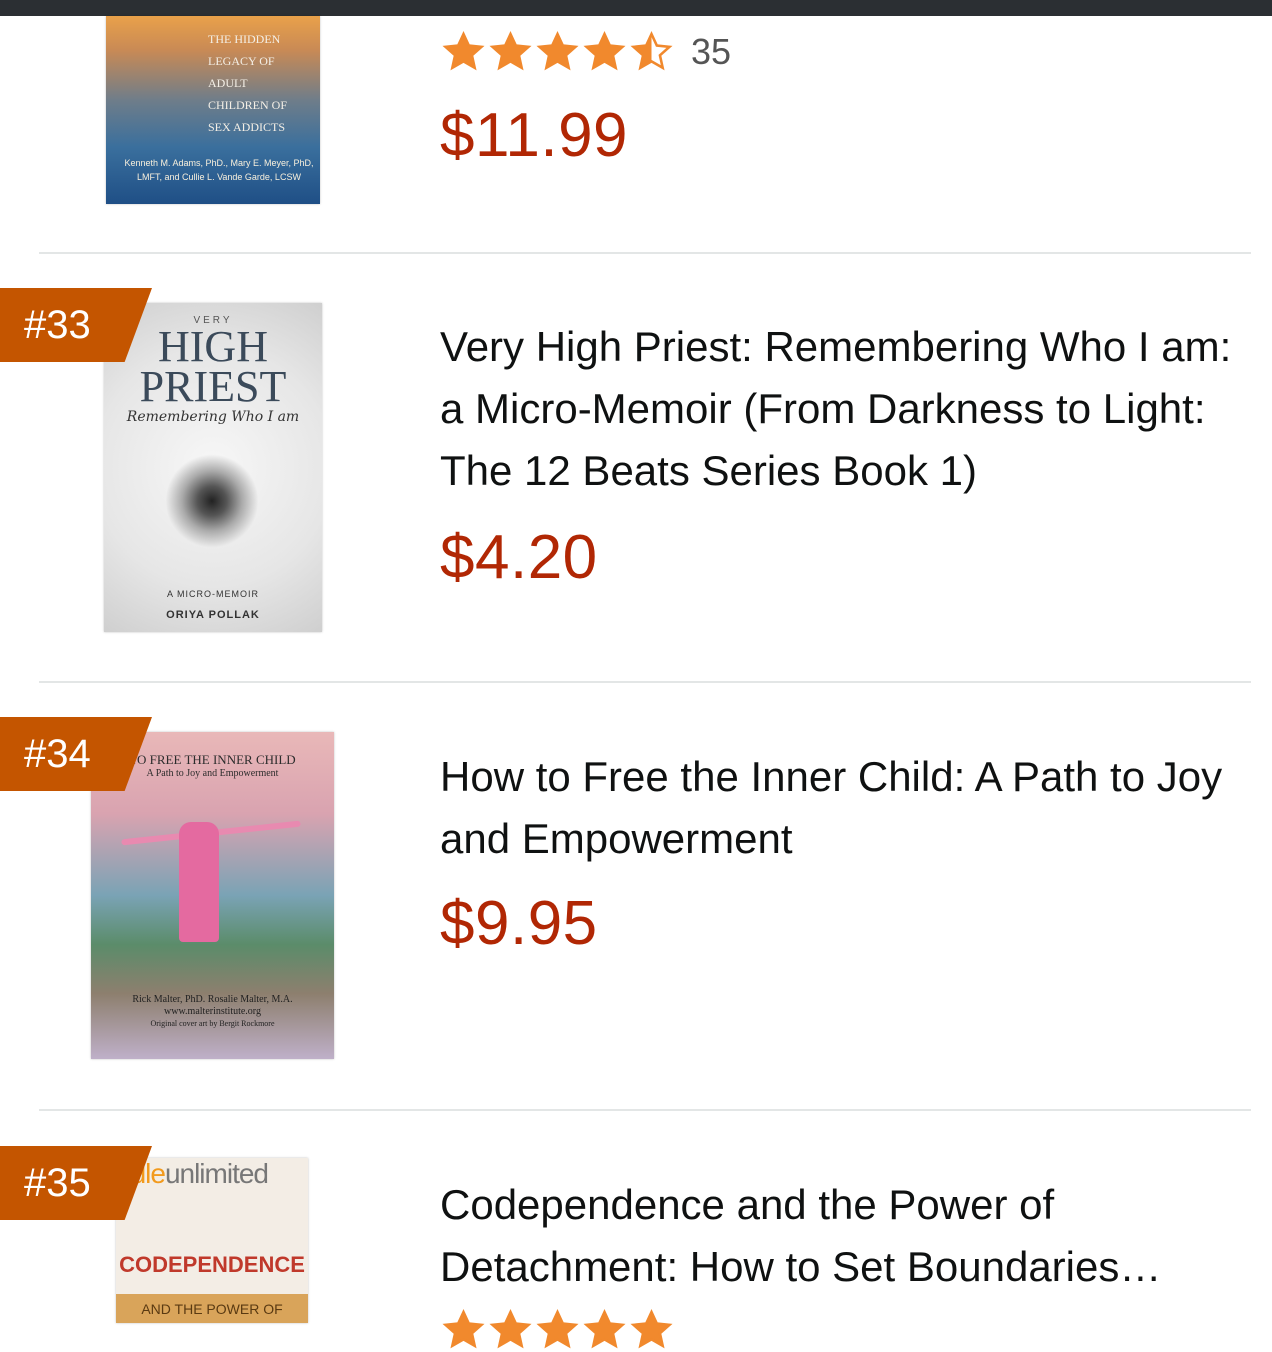 The image size is (1272, 1352). What do you see at coordinates (213, 615) in the screenshot?
I see `cover-author: ORIYA POLLAK` at bounding box center [213, 615].